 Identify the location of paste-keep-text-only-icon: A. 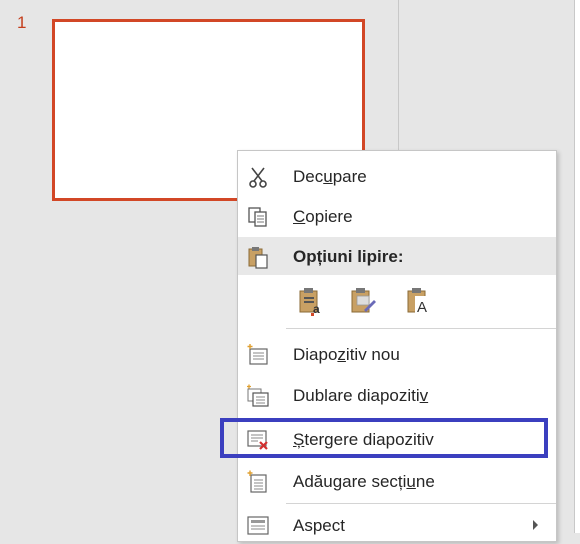
(419, 301).